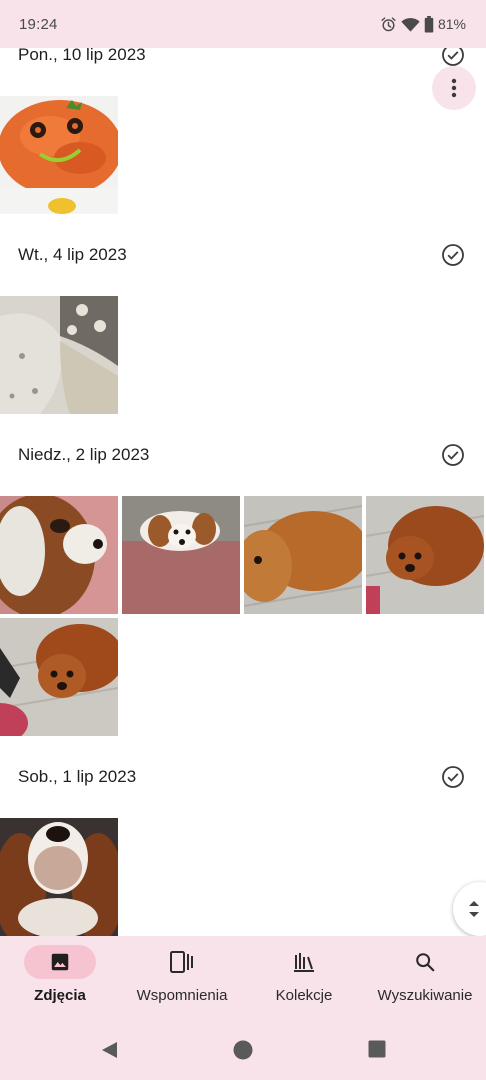  I want to click on dog-lying-2-photo, so click(59, 677).